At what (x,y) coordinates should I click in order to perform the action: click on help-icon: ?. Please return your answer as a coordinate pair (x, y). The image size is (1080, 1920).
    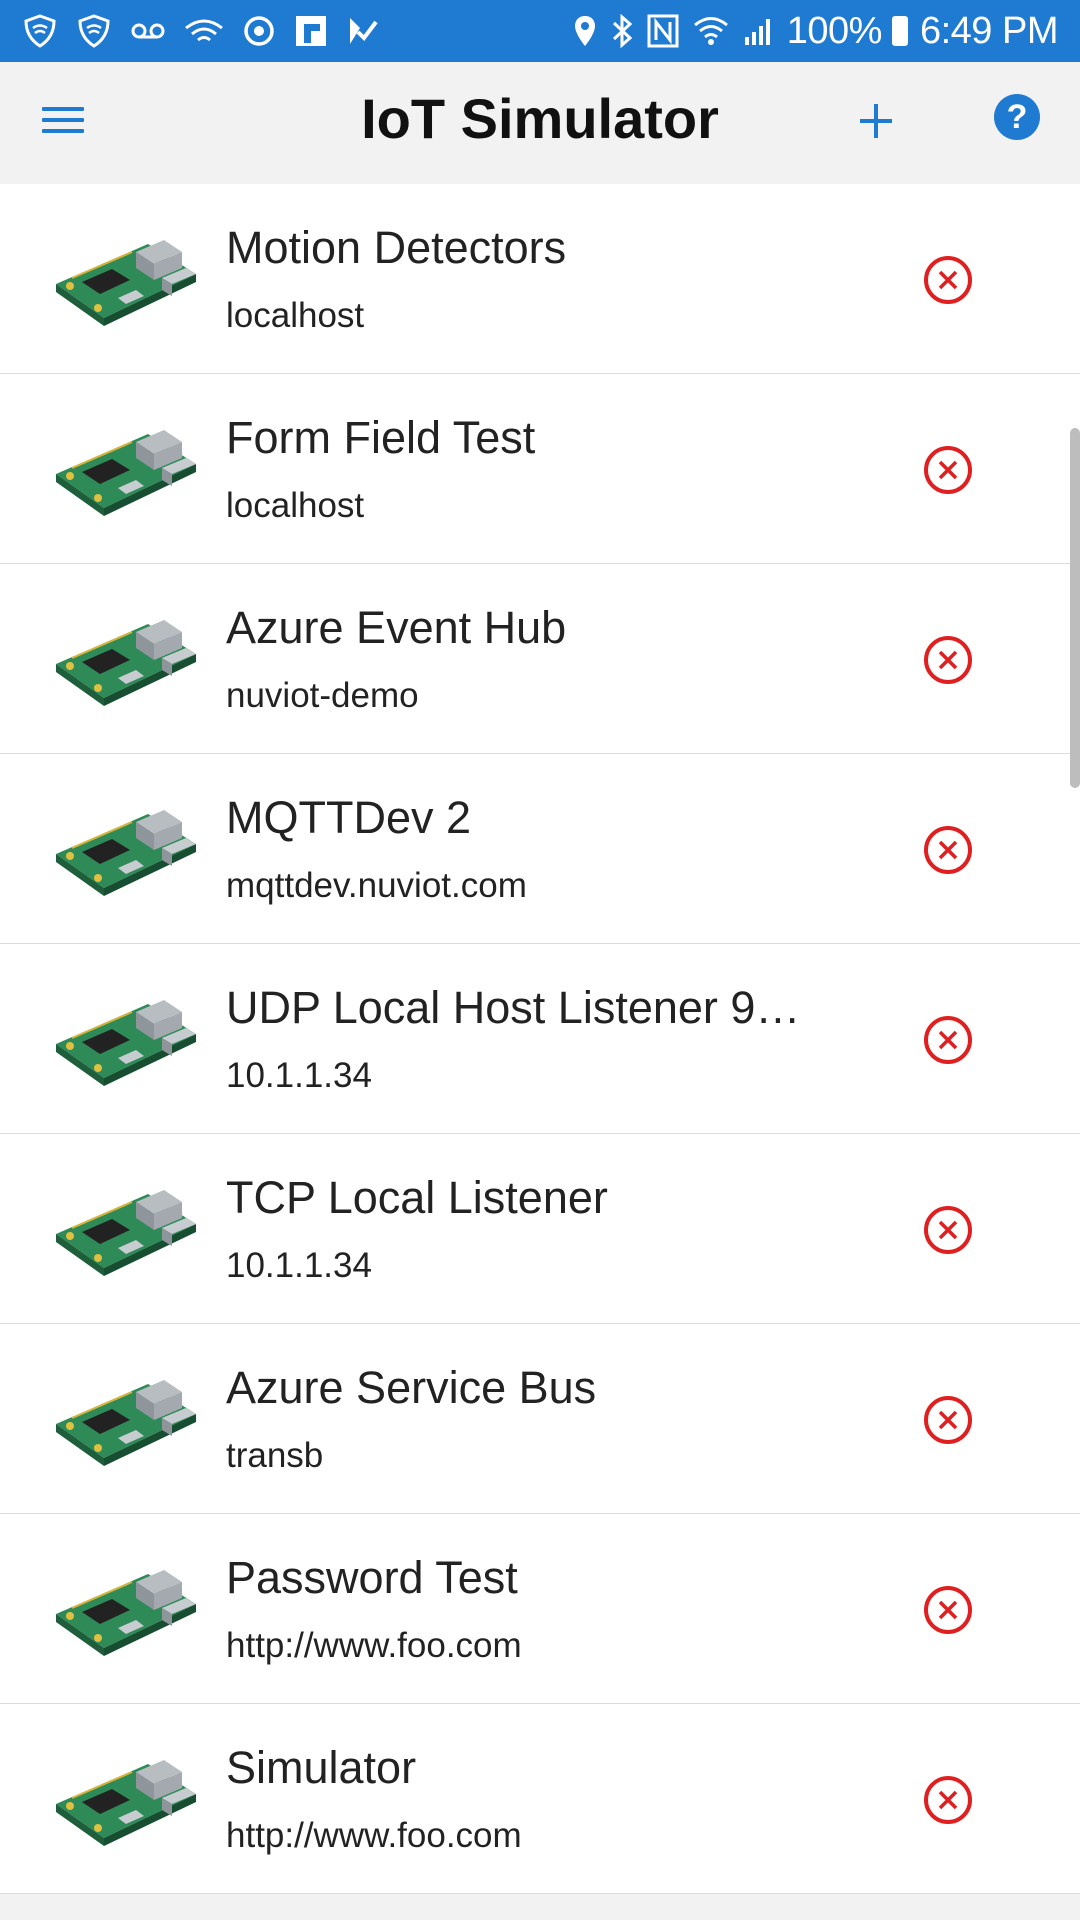
    Looking at the image, I should click on (1017, 117).